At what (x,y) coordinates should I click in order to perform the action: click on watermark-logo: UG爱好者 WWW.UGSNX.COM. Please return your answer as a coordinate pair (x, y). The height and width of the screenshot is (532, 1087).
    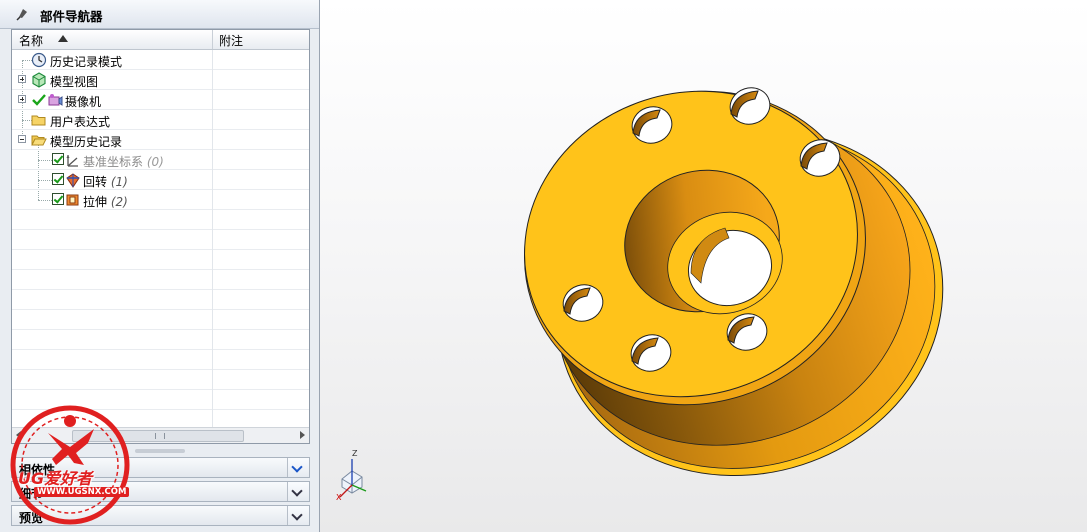
    Looking at the image, I should click on (70, 465).